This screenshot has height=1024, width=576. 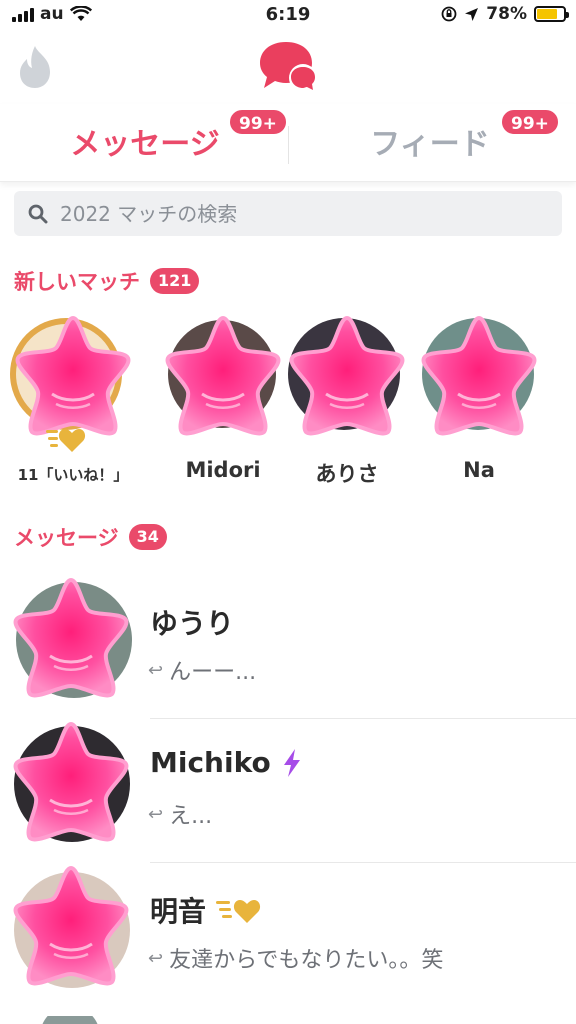 What do you see at coordinates (147, 537) in the screenshot?
I see `messages-count: 34` at bounding box center [147, 537].